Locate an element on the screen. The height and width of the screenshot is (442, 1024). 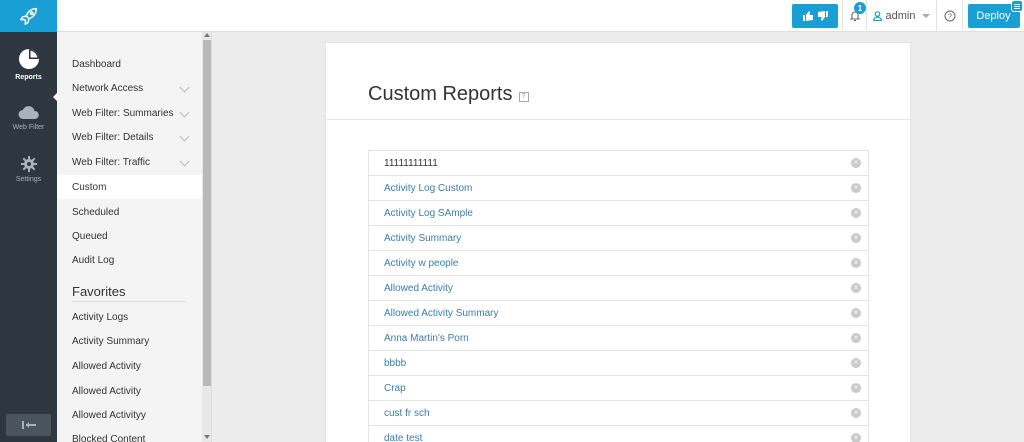
report-name-link: Allowed Activity Summary is located at coordinates (441, 313).